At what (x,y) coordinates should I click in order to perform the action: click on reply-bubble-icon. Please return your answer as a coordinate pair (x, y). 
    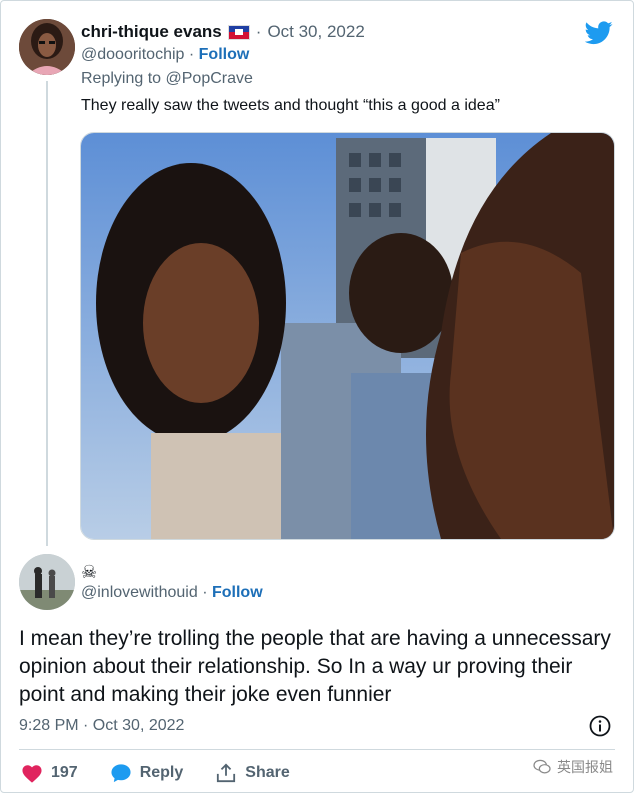
    Looking at the image, I should click on (121, 773).